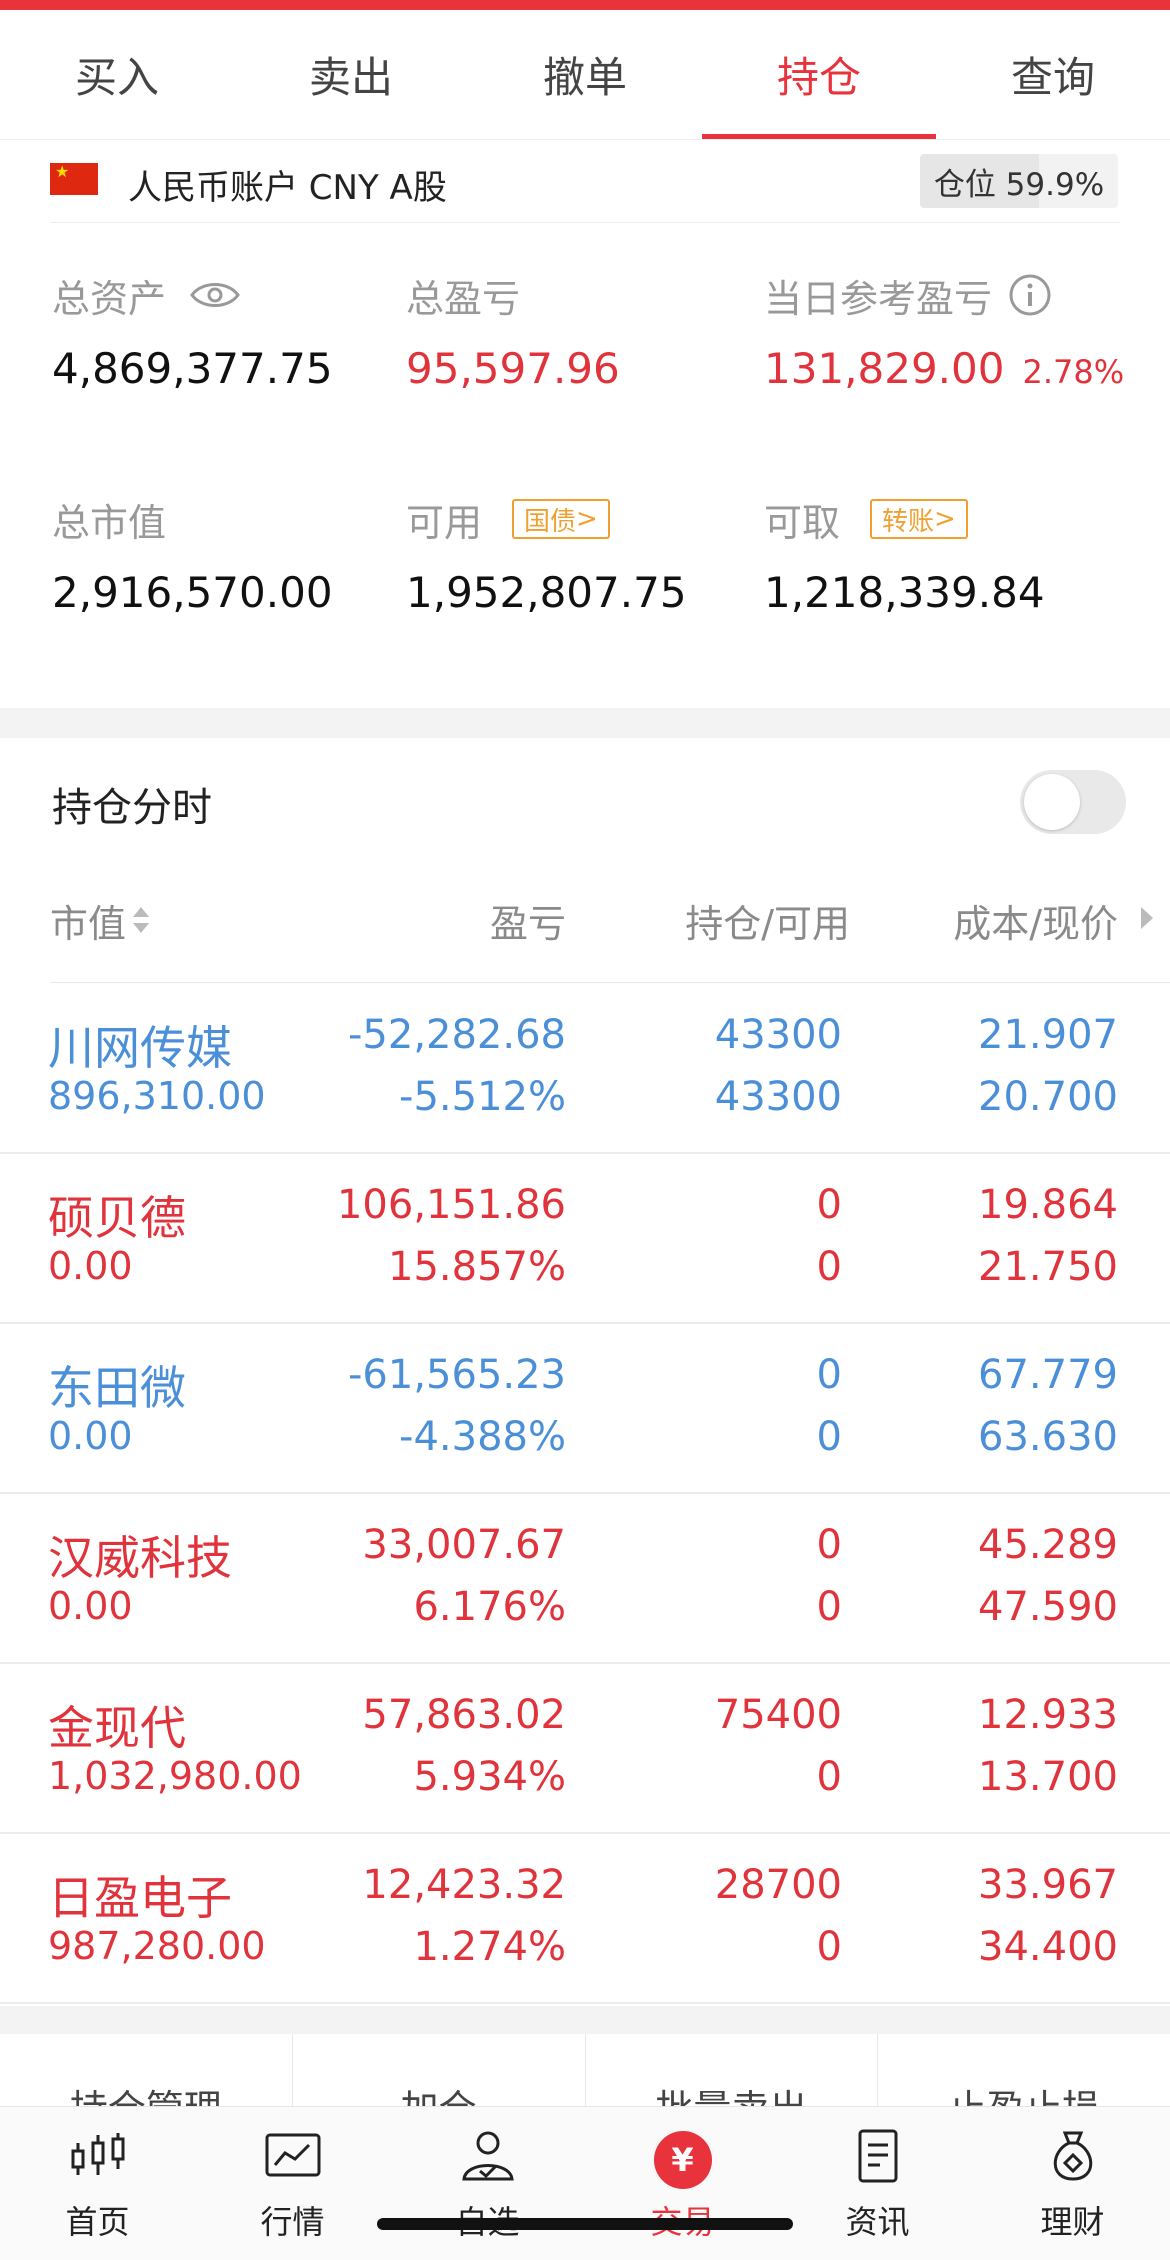 This screenshot has height=2260, width=1170. Describe the element at coordinates (829, 1545) in the screenshot. I see `position-qty: 0` at that location.